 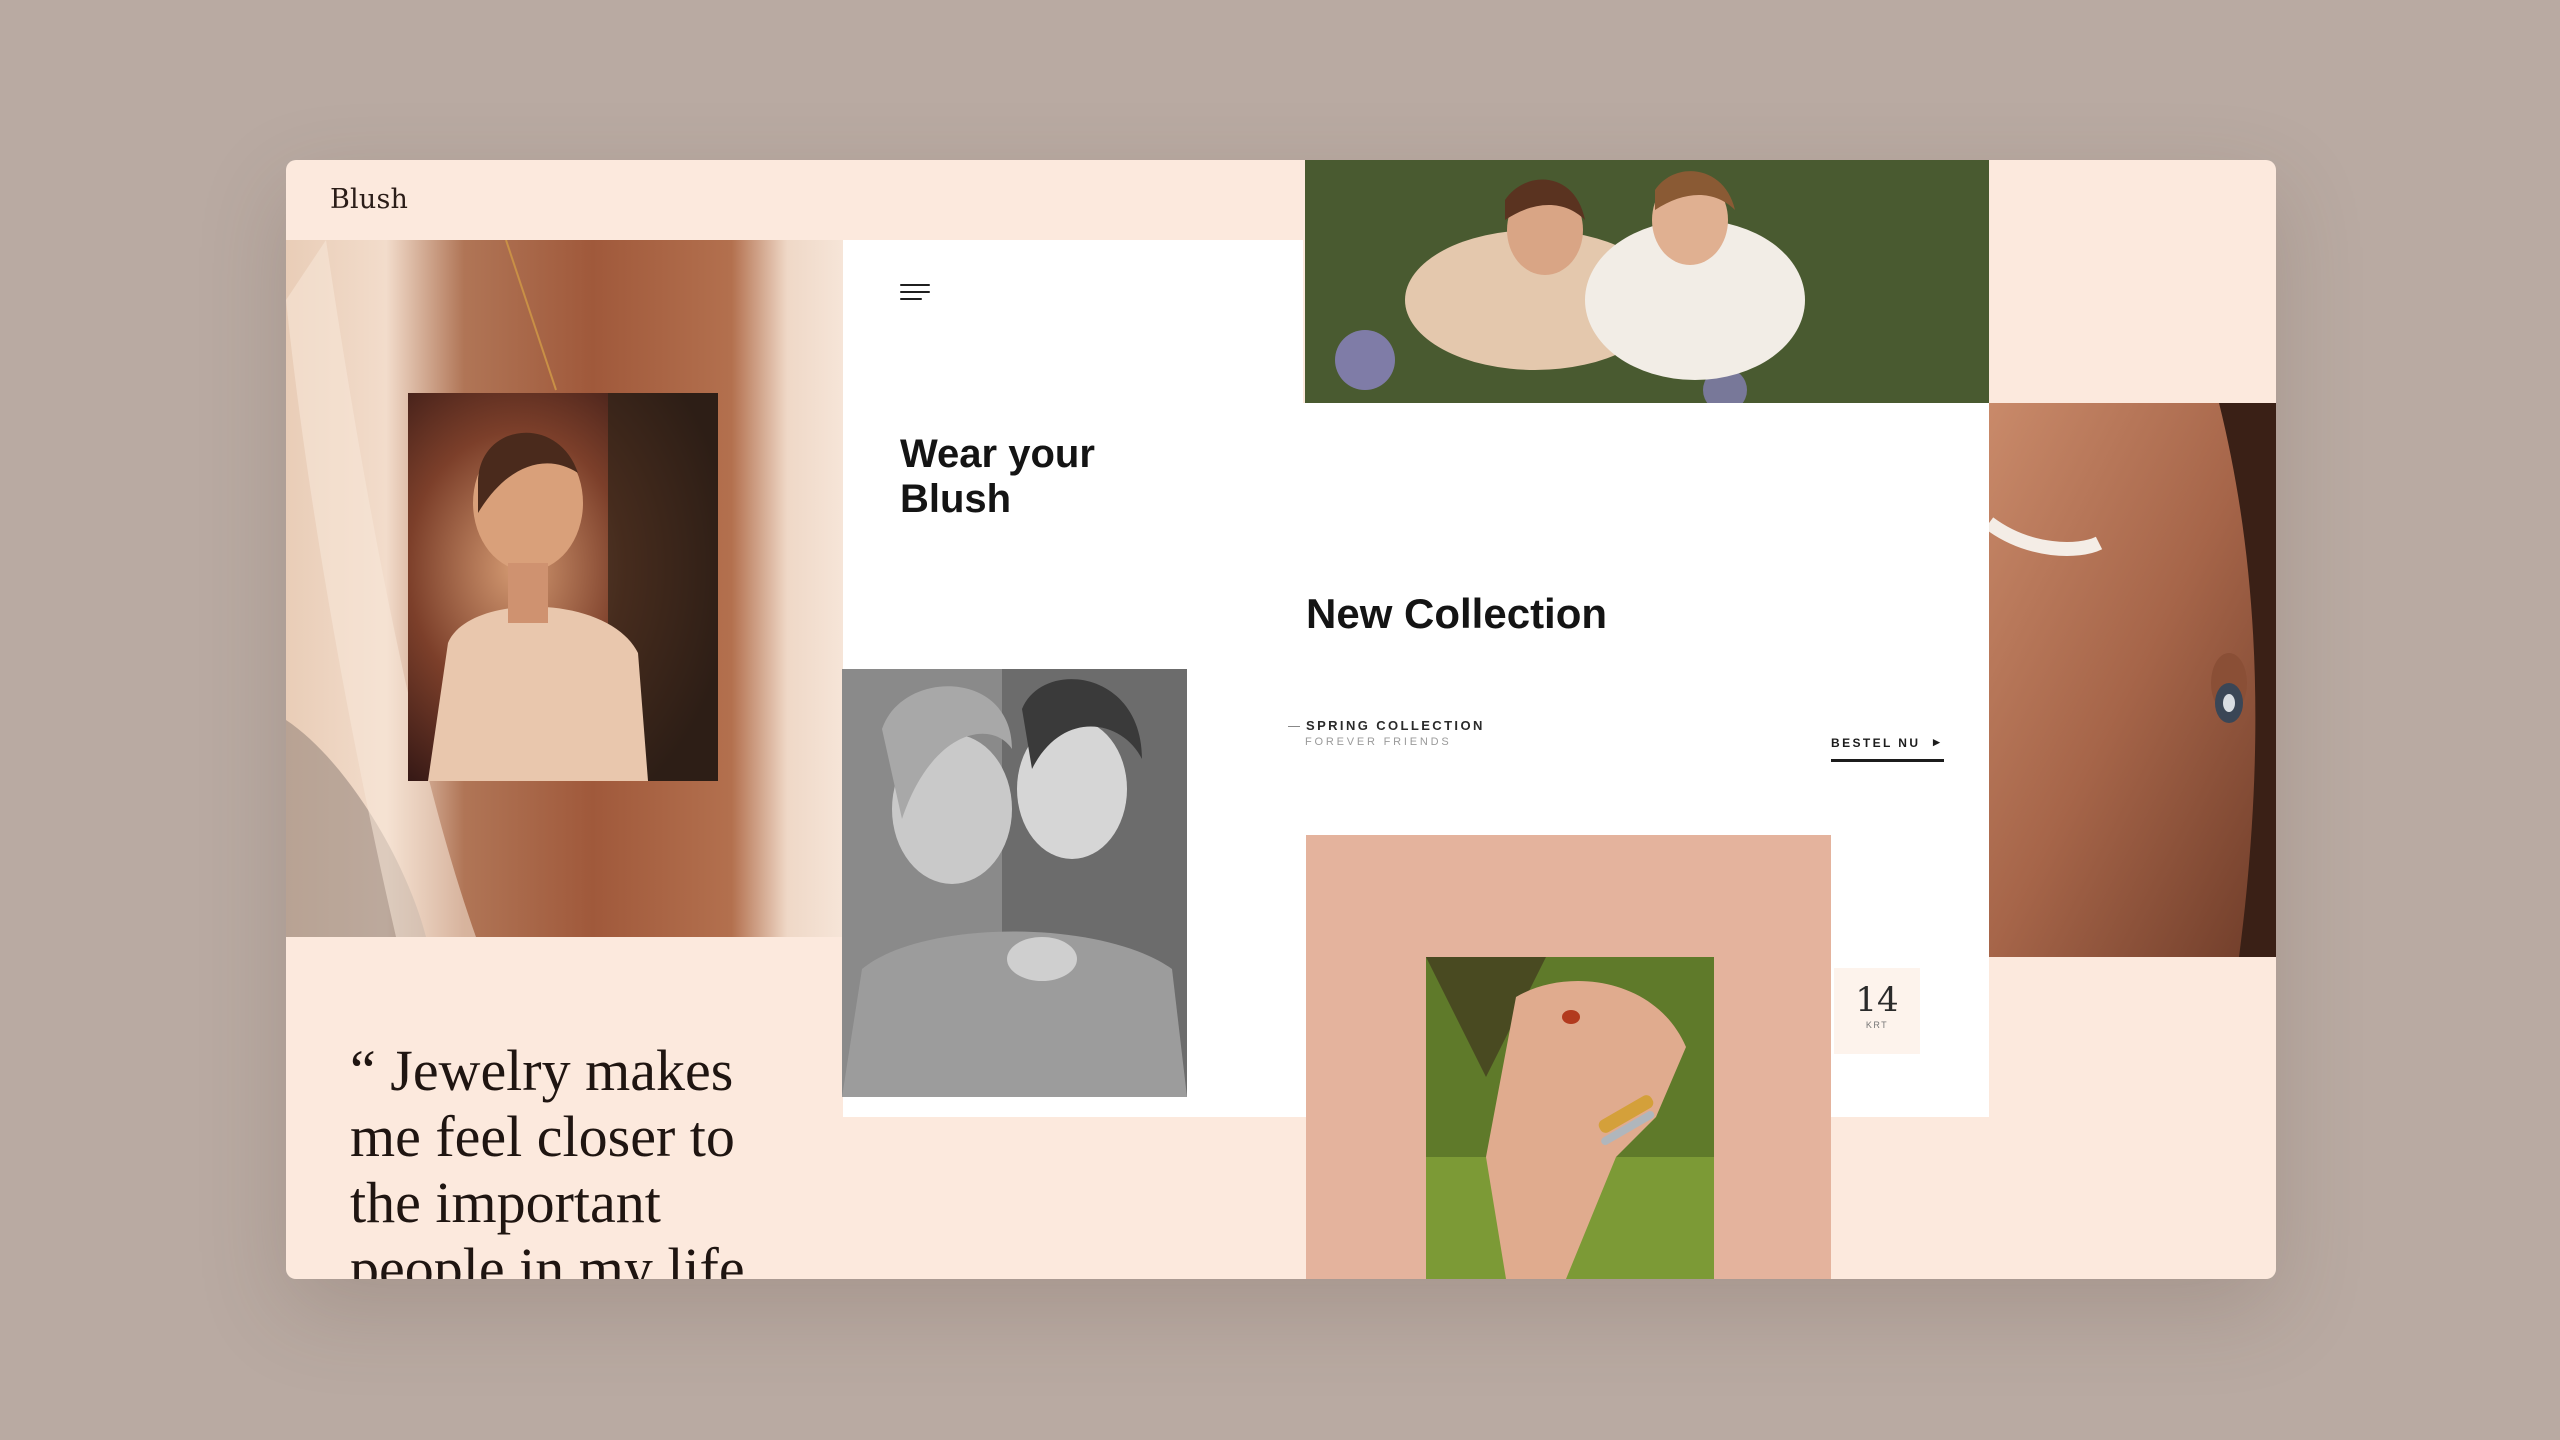 I want to click on carat-badge: 14 KRT, so click(x=1877, y=1011).